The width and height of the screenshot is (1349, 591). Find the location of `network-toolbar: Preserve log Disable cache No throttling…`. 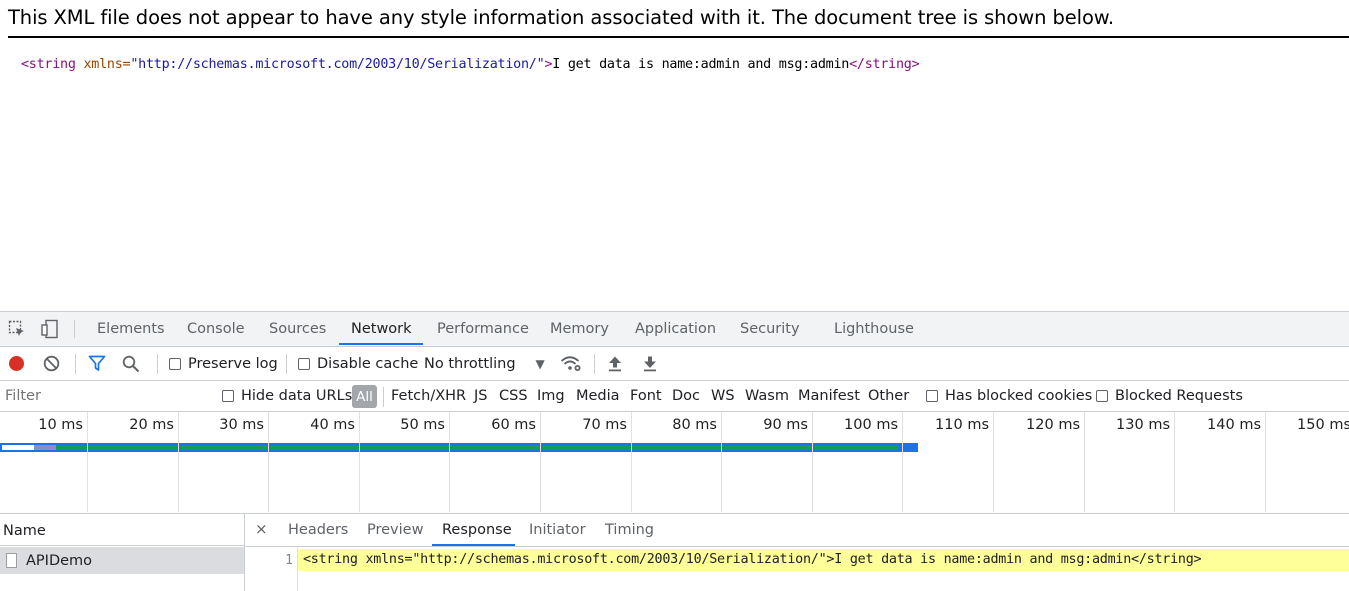

network-toolbar: Preserve log Disable cache No throttling… is located at coordinates (674, 364).